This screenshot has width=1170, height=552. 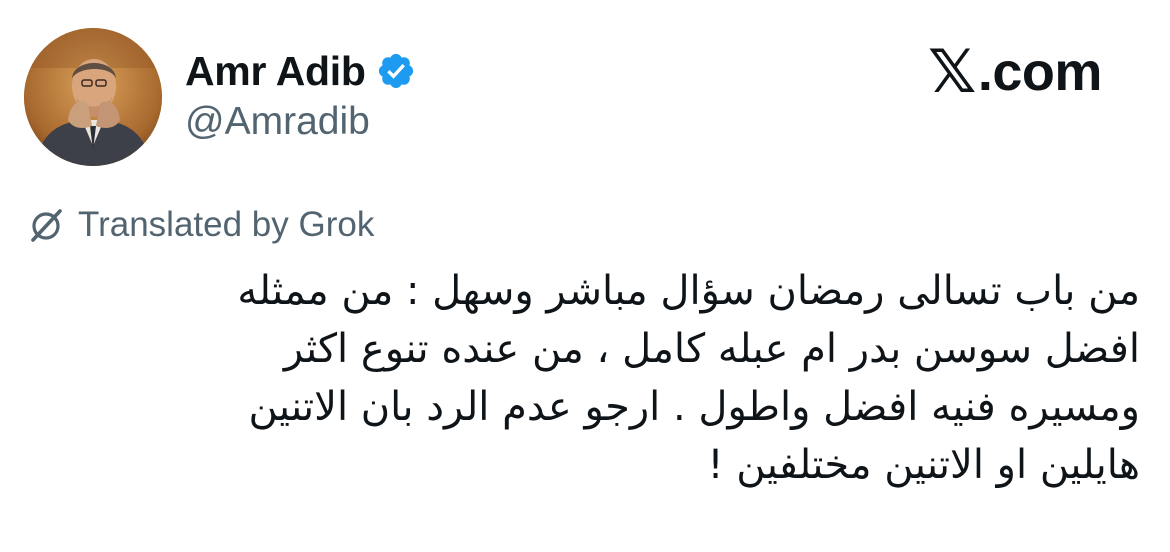 What do you see at coordinates (1040, 72) in the screenshot?
I see `brand-domain: .com` at bounding box center [1040, 72].